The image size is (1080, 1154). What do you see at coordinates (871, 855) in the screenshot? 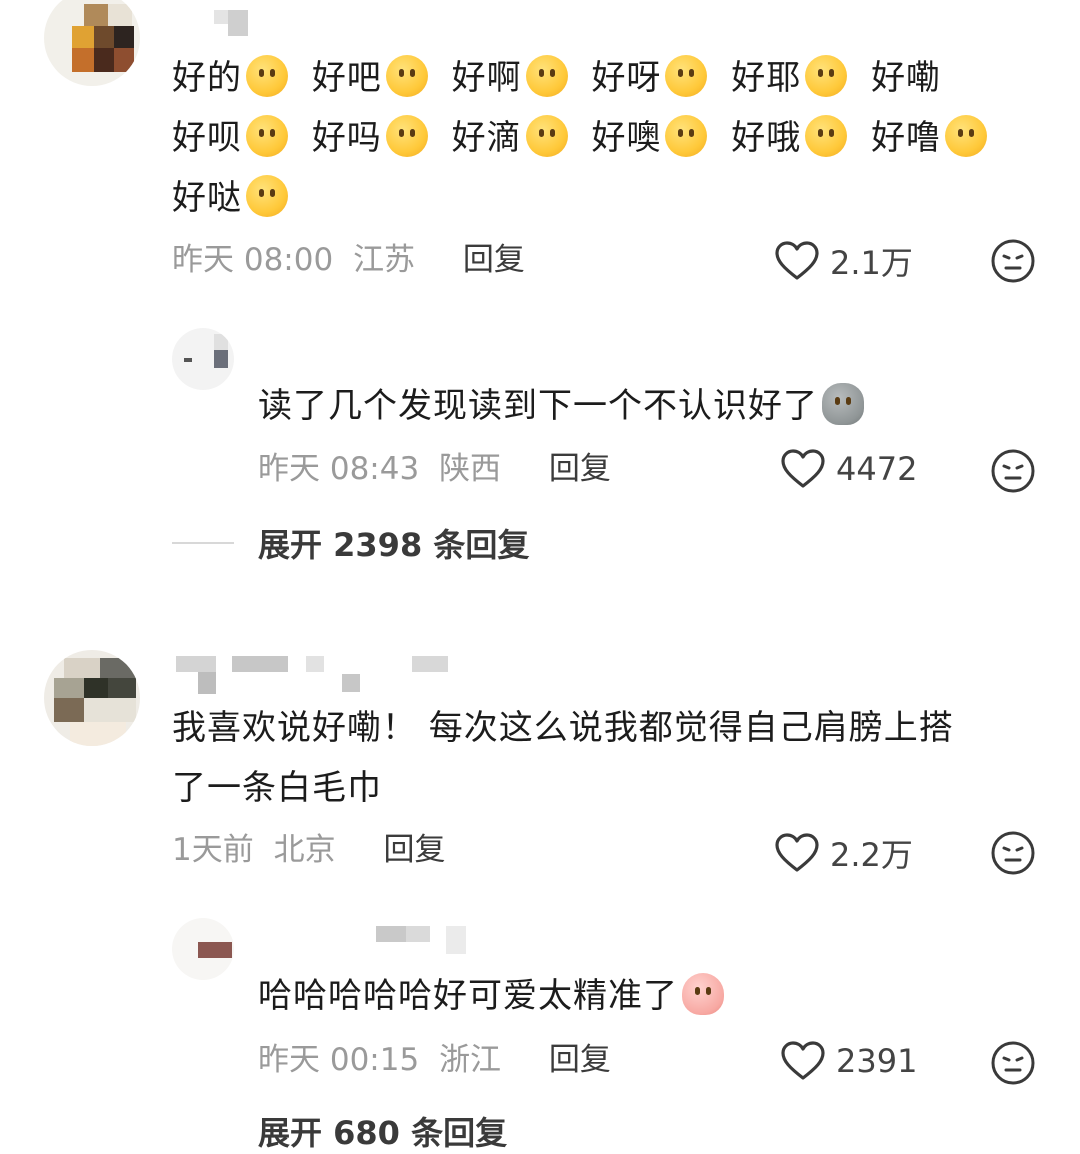
I see `like-count: 2.2万` at bounding box center [871, 855].